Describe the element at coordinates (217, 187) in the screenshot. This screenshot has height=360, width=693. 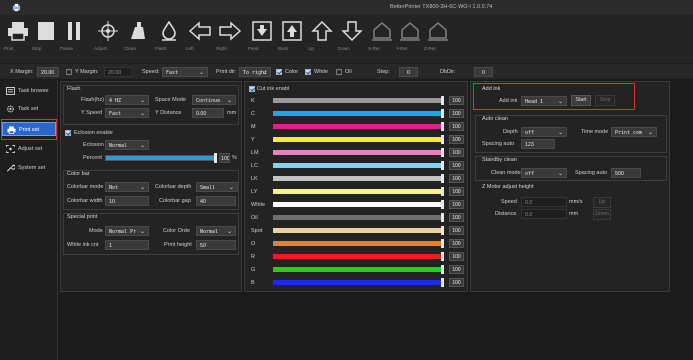
I see `colorbar-depth-select: Small ⌄` at that location.